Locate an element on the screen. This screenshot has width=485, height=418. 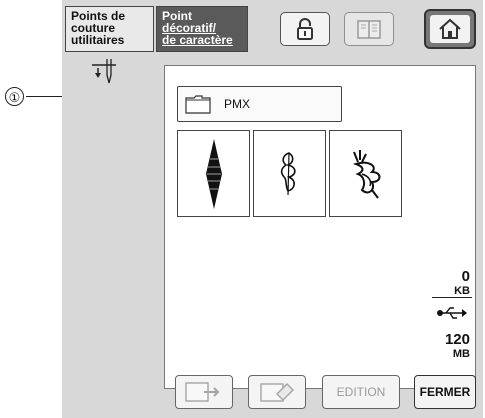
manual-button is located at coordinates (369, 29).